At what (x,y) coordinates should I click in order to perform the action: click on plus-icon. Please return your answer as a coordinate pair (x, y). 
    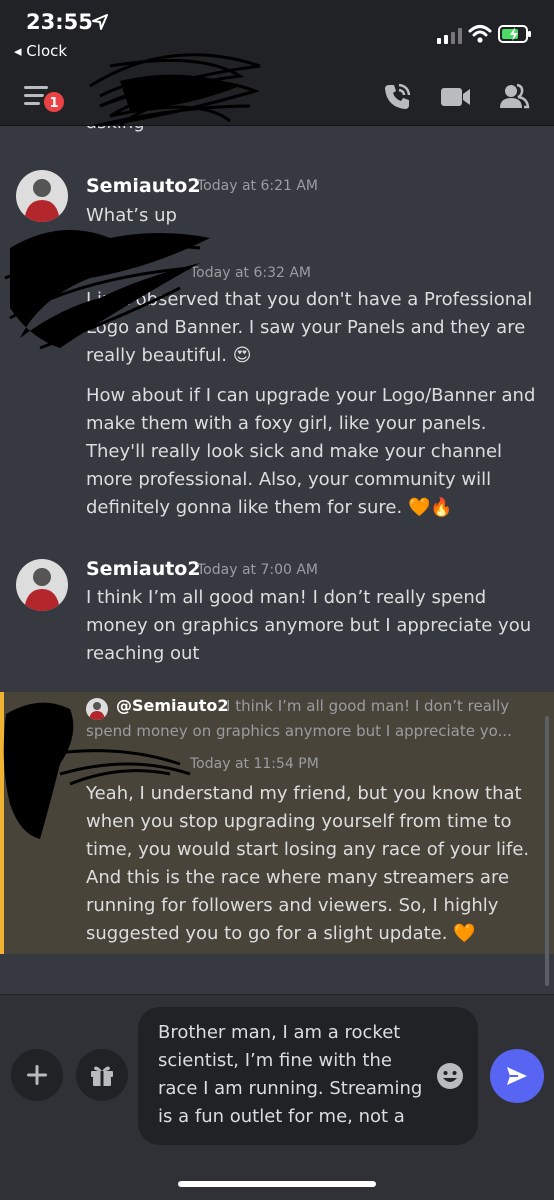
    Looking at the image, I should click on (37, 1075).